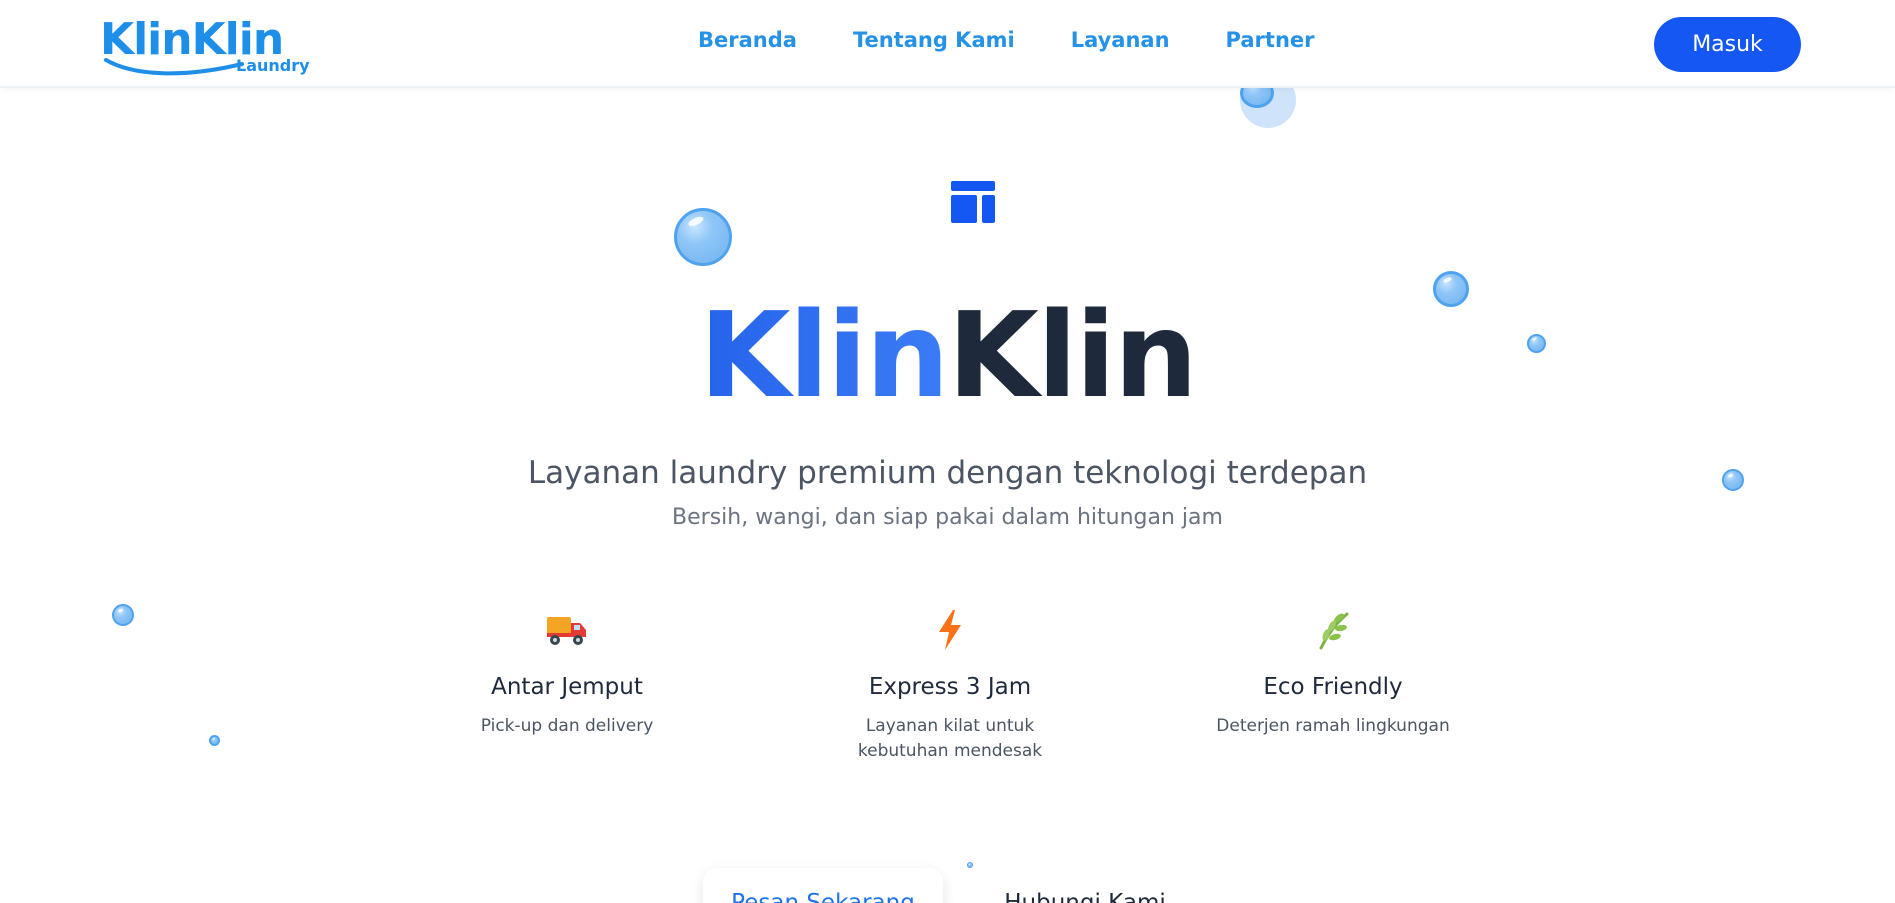  Describe the element at coordinates (1085, 885) in the screenshot. I see `contact-us-button: Hubungi Kami` at that location.